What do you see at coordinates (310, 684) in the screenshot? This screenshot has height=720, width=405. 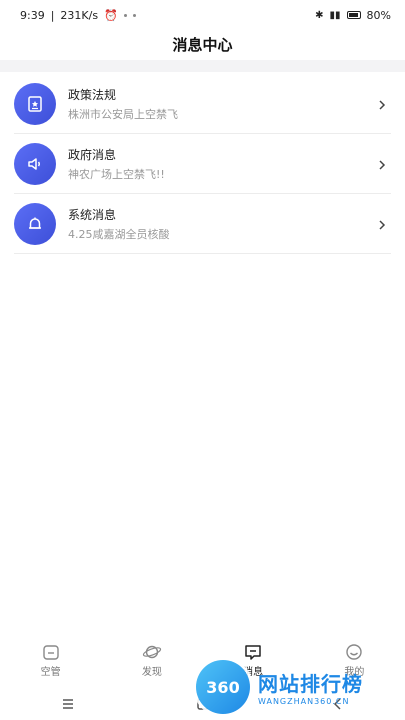 I see `watermark-main: 网站排行榜` at bounding box center [310, 684].